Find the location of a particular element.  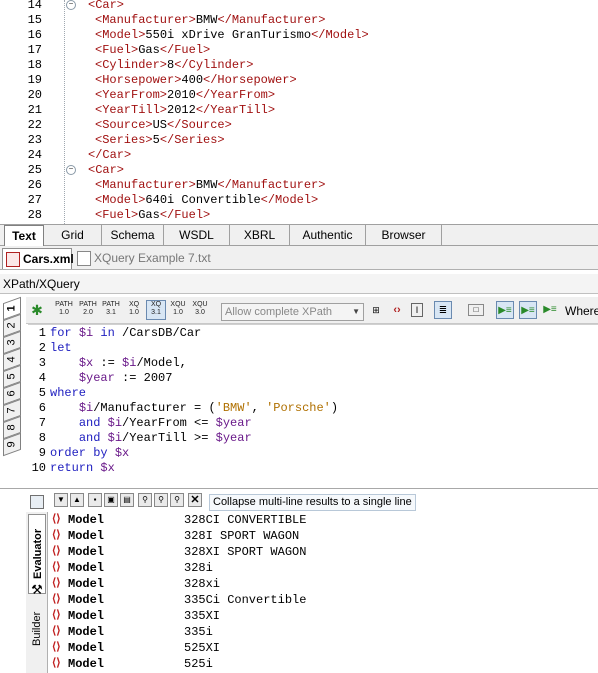

evaluate-current-icon: ▶≡ is located at coordinates (528, 310).